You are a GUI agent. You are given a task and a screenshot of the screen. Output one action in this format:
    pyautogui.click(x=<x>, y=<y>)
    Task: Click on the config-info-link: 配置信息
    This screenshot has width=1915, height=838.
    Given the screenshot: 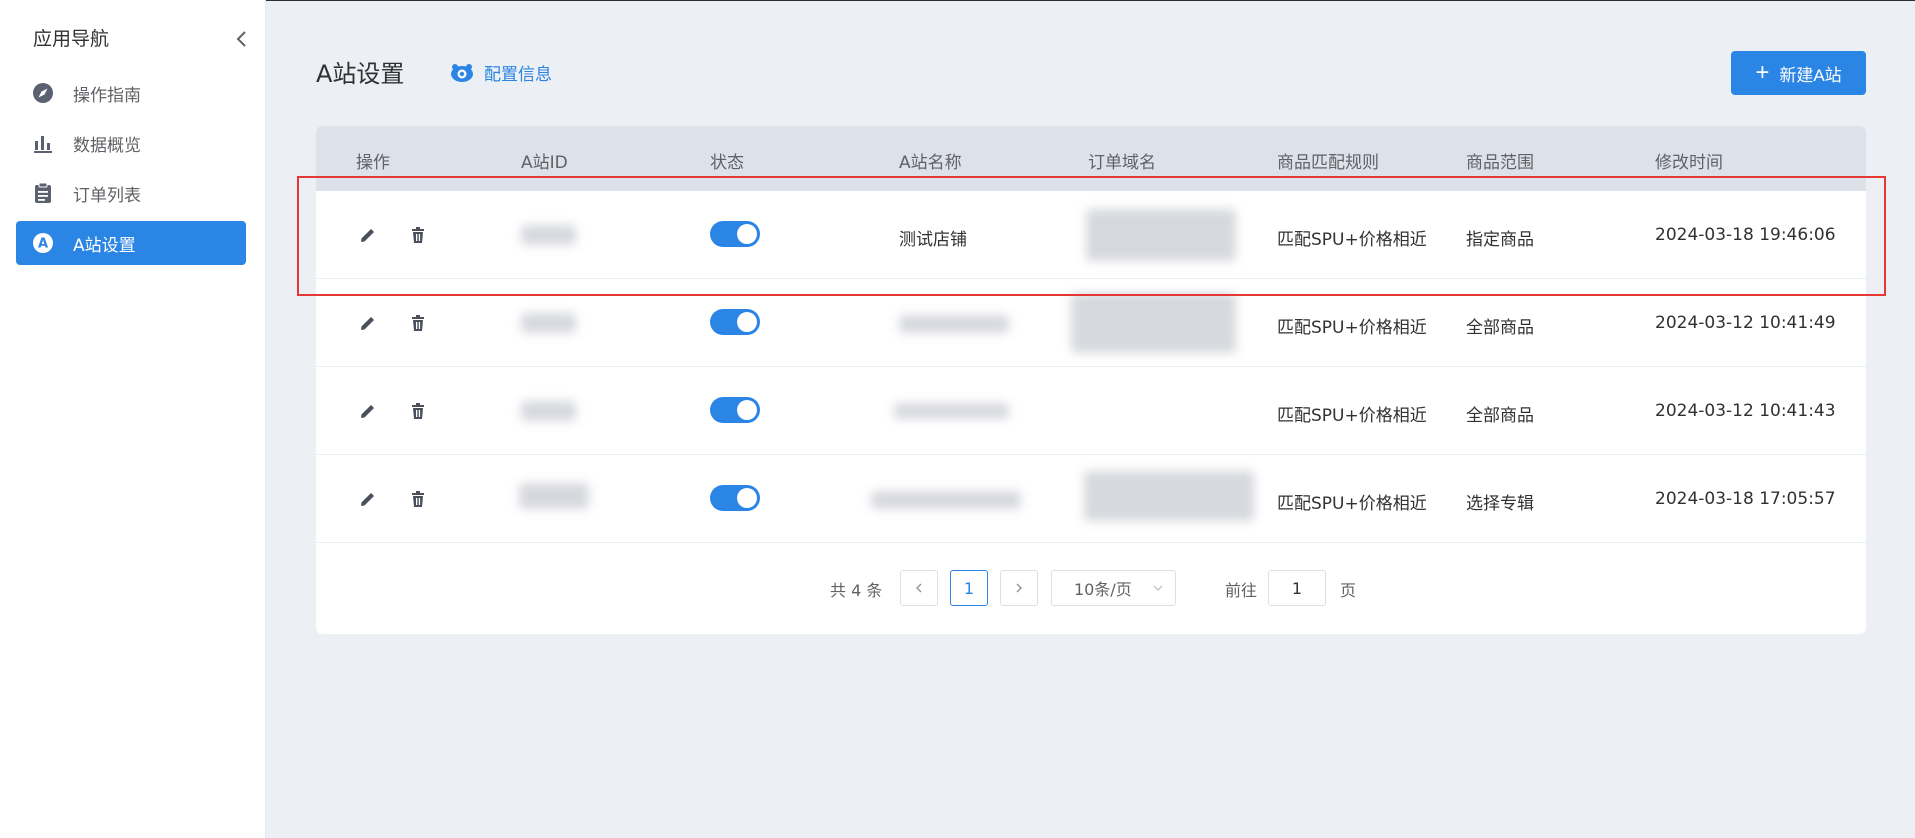 What is the action you would take?
    pyautogui.click(x=501, y=72)
    